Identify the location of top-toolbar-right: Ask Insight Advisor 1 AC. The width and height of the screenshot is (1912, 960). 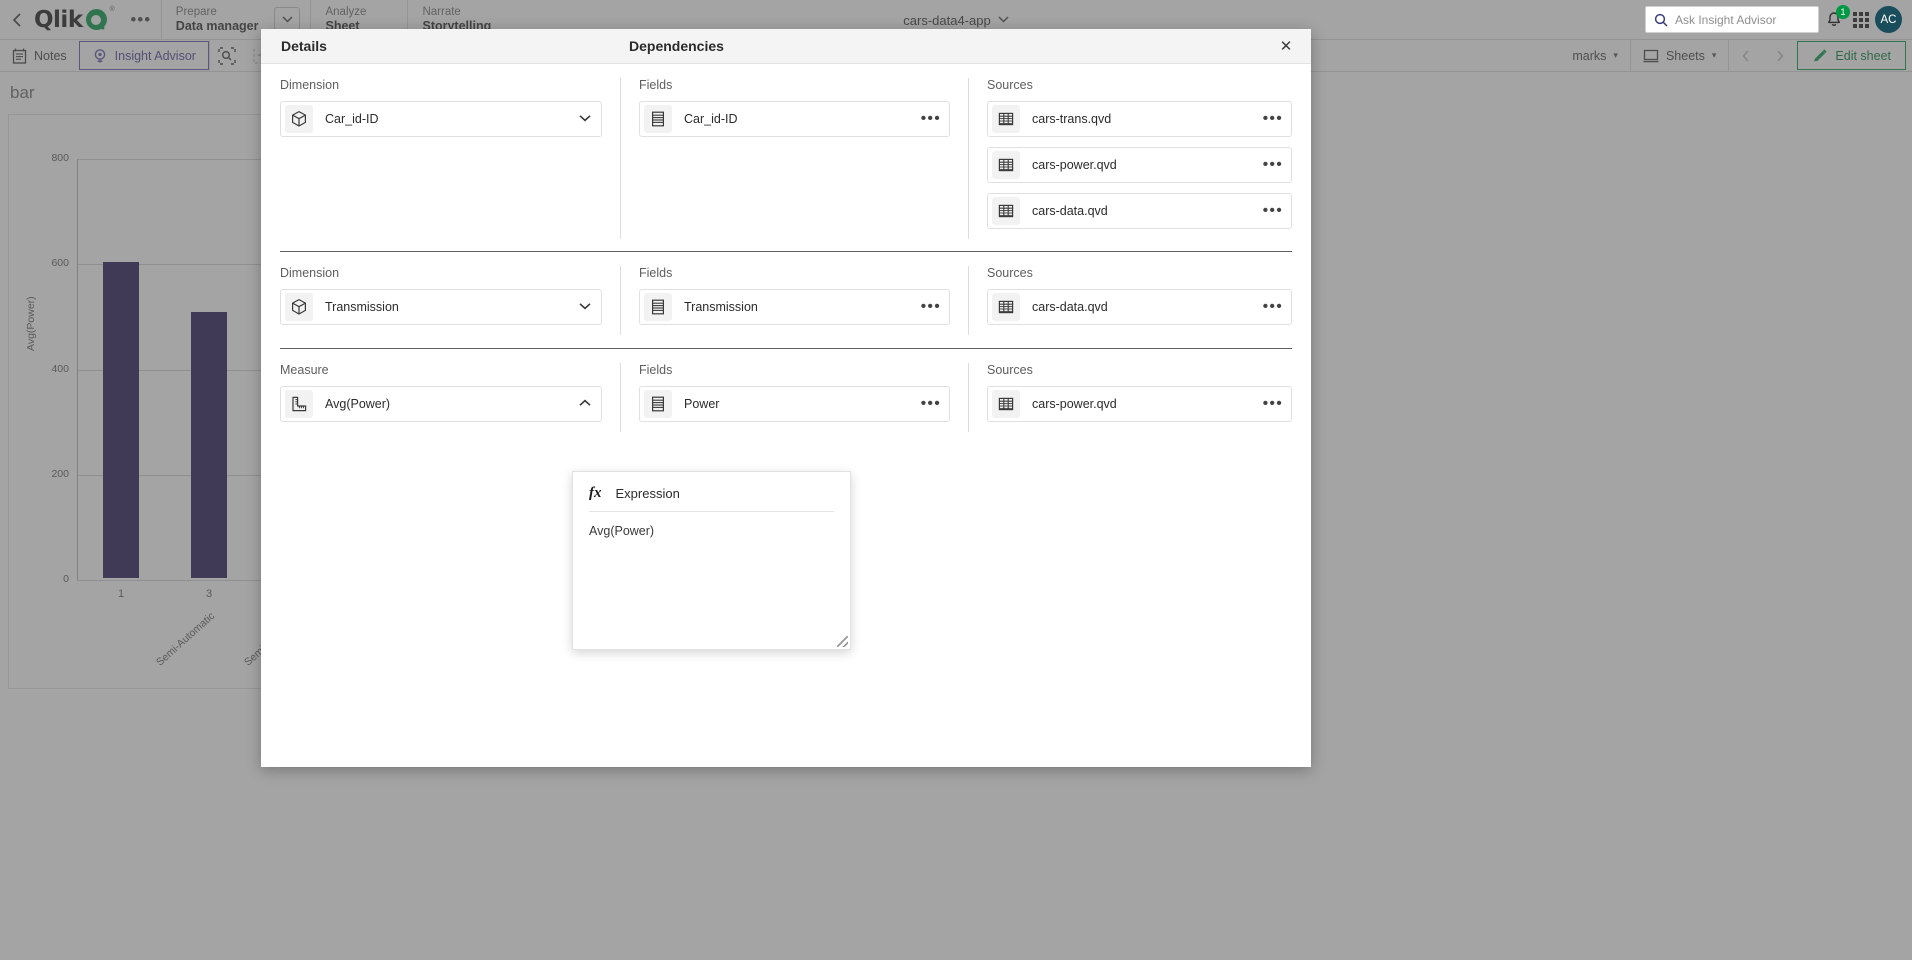
(1778, 19).